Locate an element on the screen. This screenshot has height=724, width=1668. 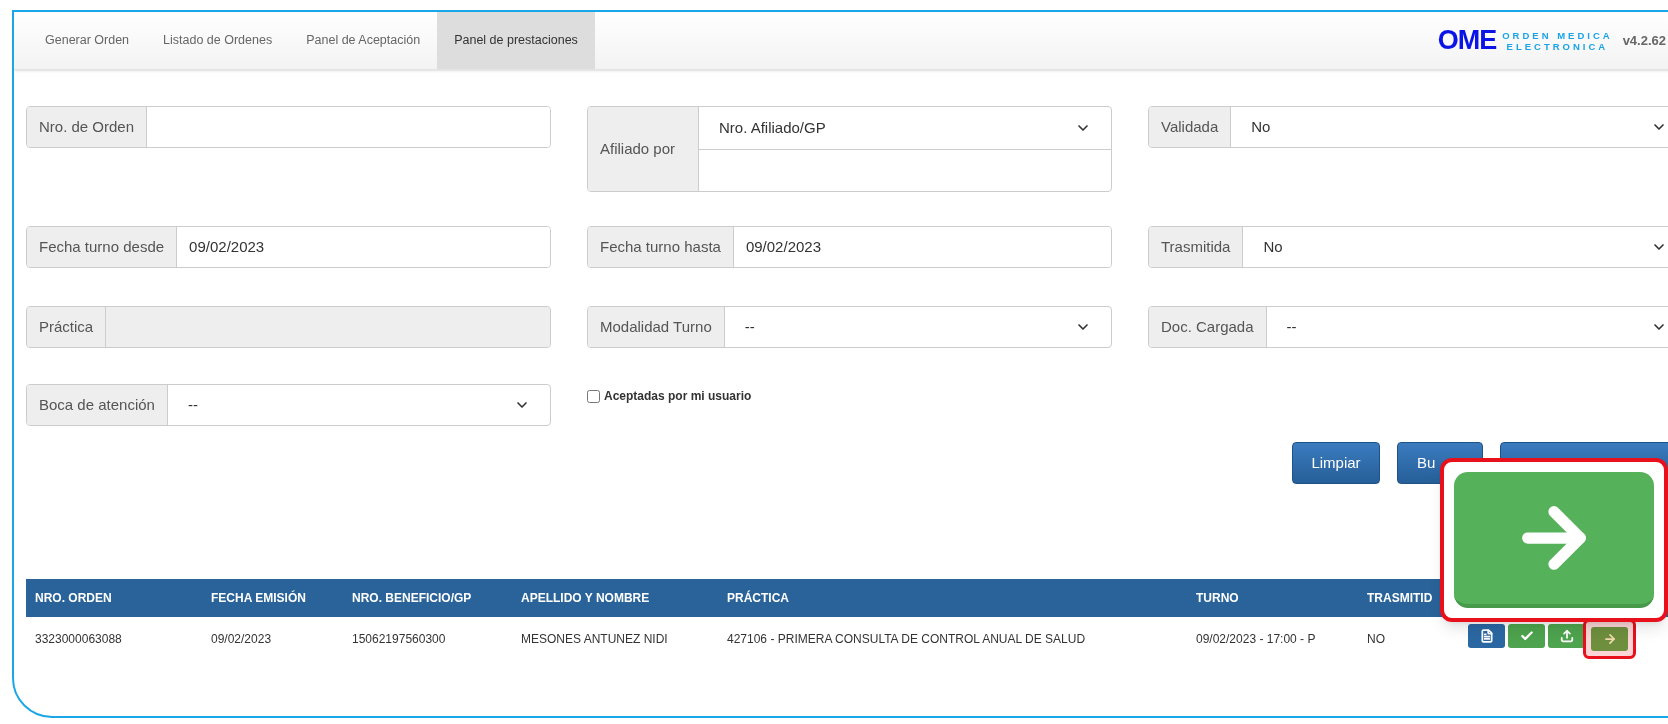
upload-icon is located at coordinates (1566, 636).